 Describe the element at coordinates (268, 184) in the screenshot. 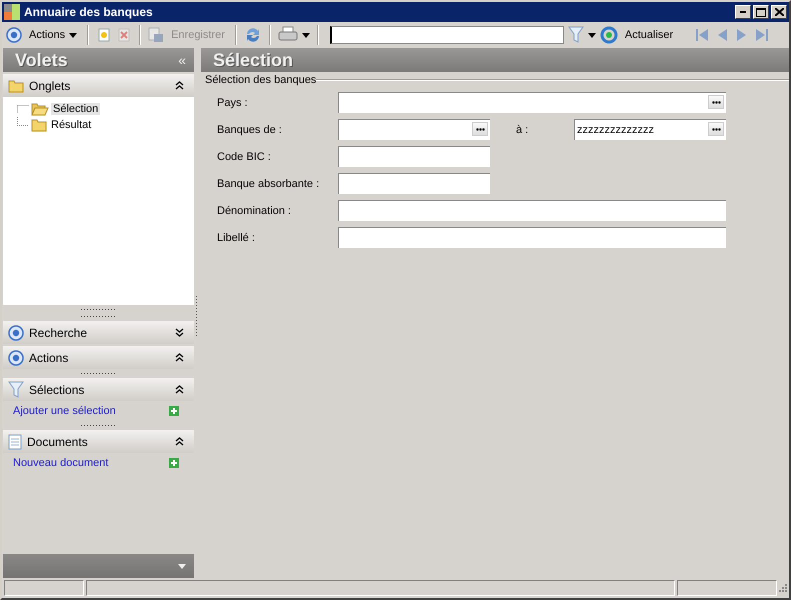

I see `field-label: Banque absorbante :` at that location.